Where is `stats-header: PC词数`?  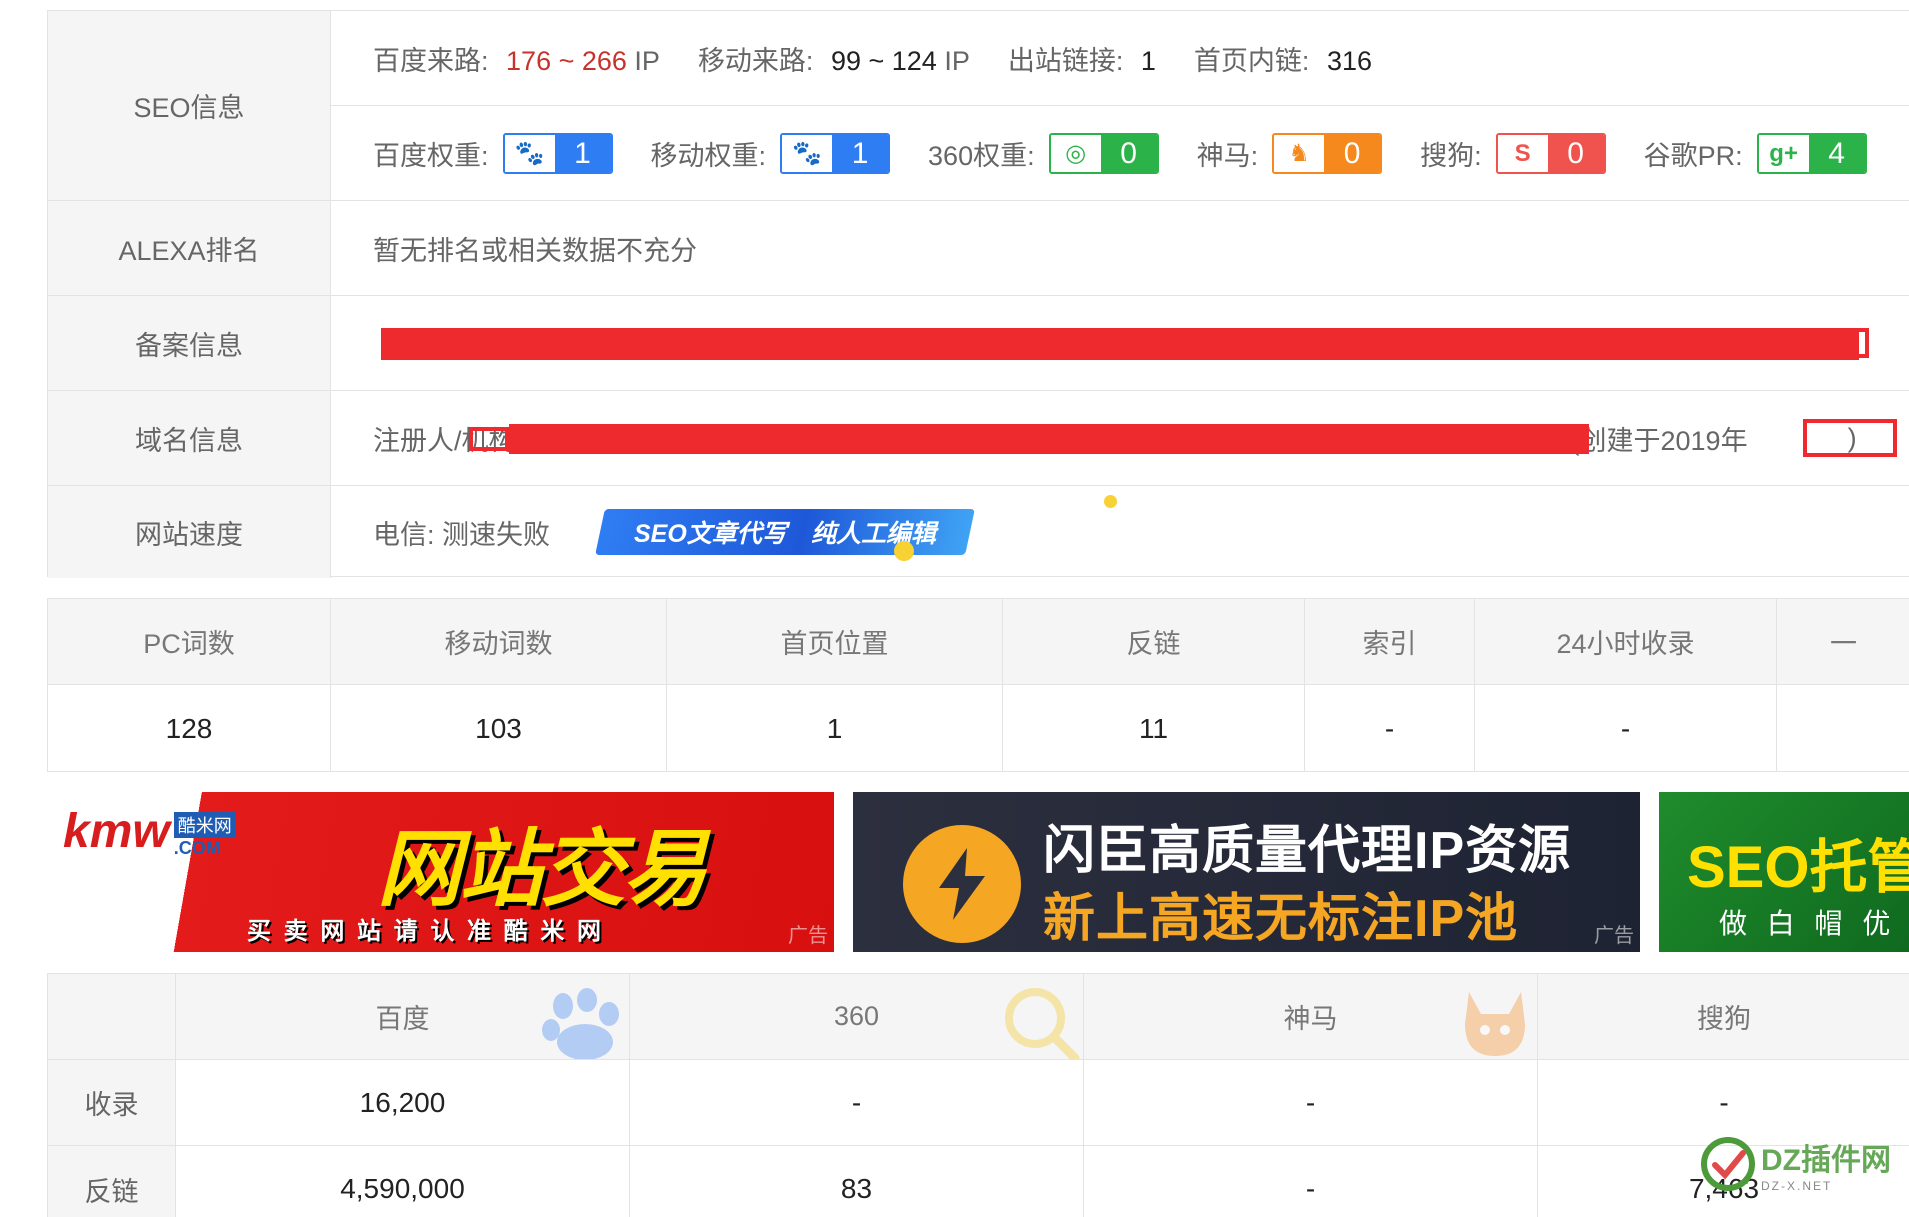 stats-header: PC词数 is located at coordinates (189, 642).